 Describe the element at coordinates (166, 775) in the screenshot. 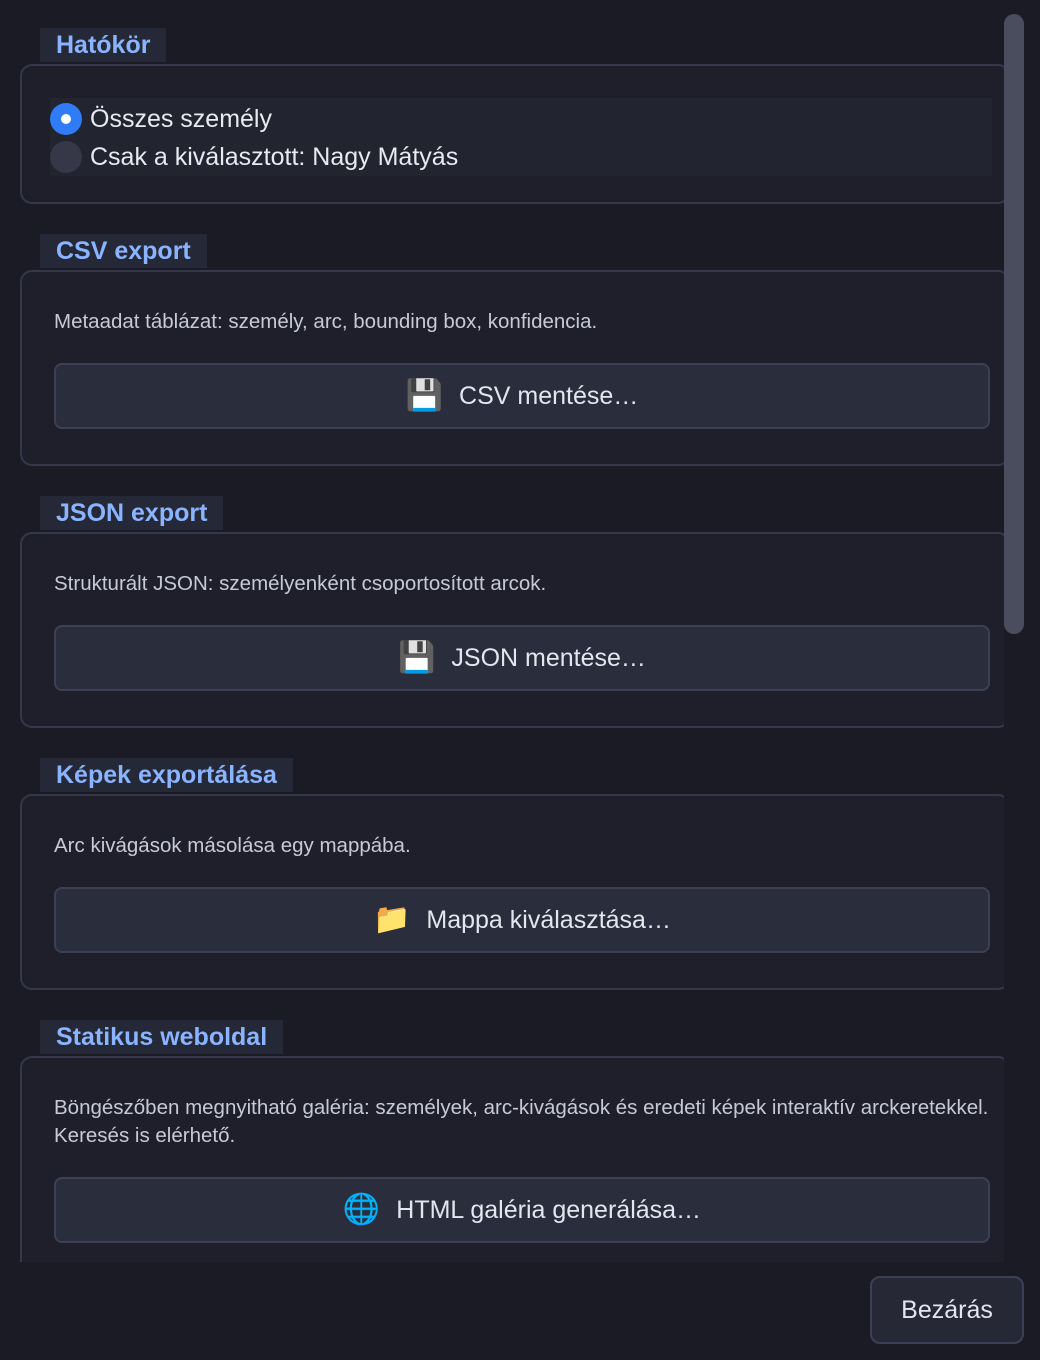

I see `image-export-title: Képek exportálása` at that location.